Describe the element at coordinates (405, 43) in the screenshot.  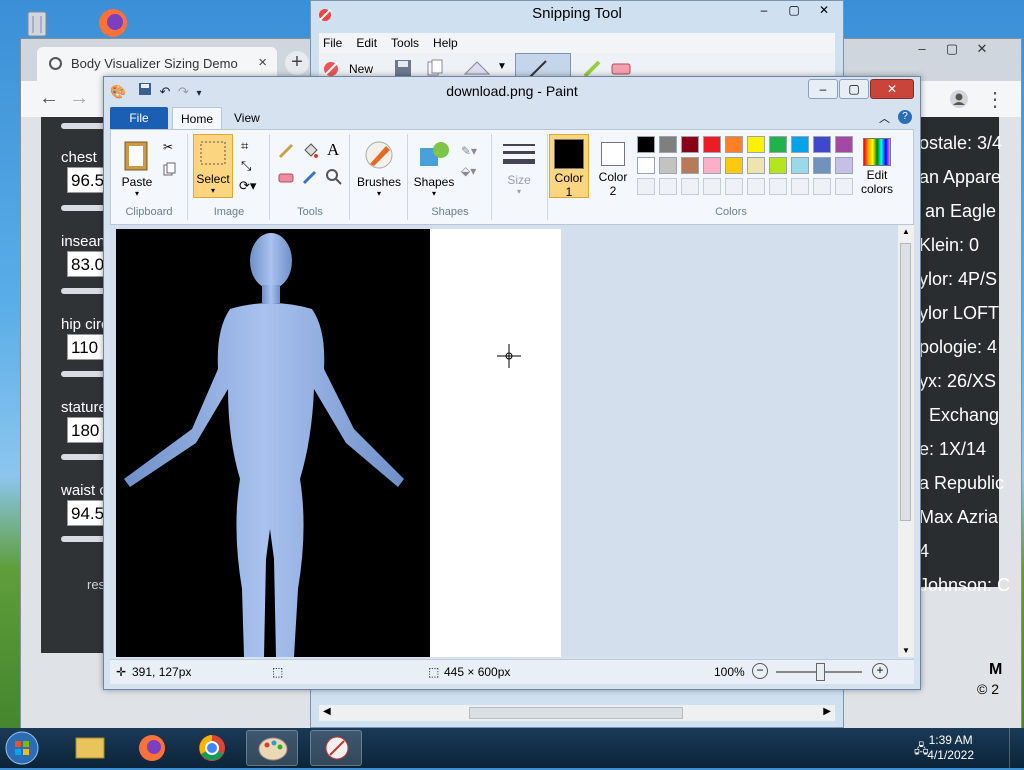
I see `menu-tools: Tools` at that location.